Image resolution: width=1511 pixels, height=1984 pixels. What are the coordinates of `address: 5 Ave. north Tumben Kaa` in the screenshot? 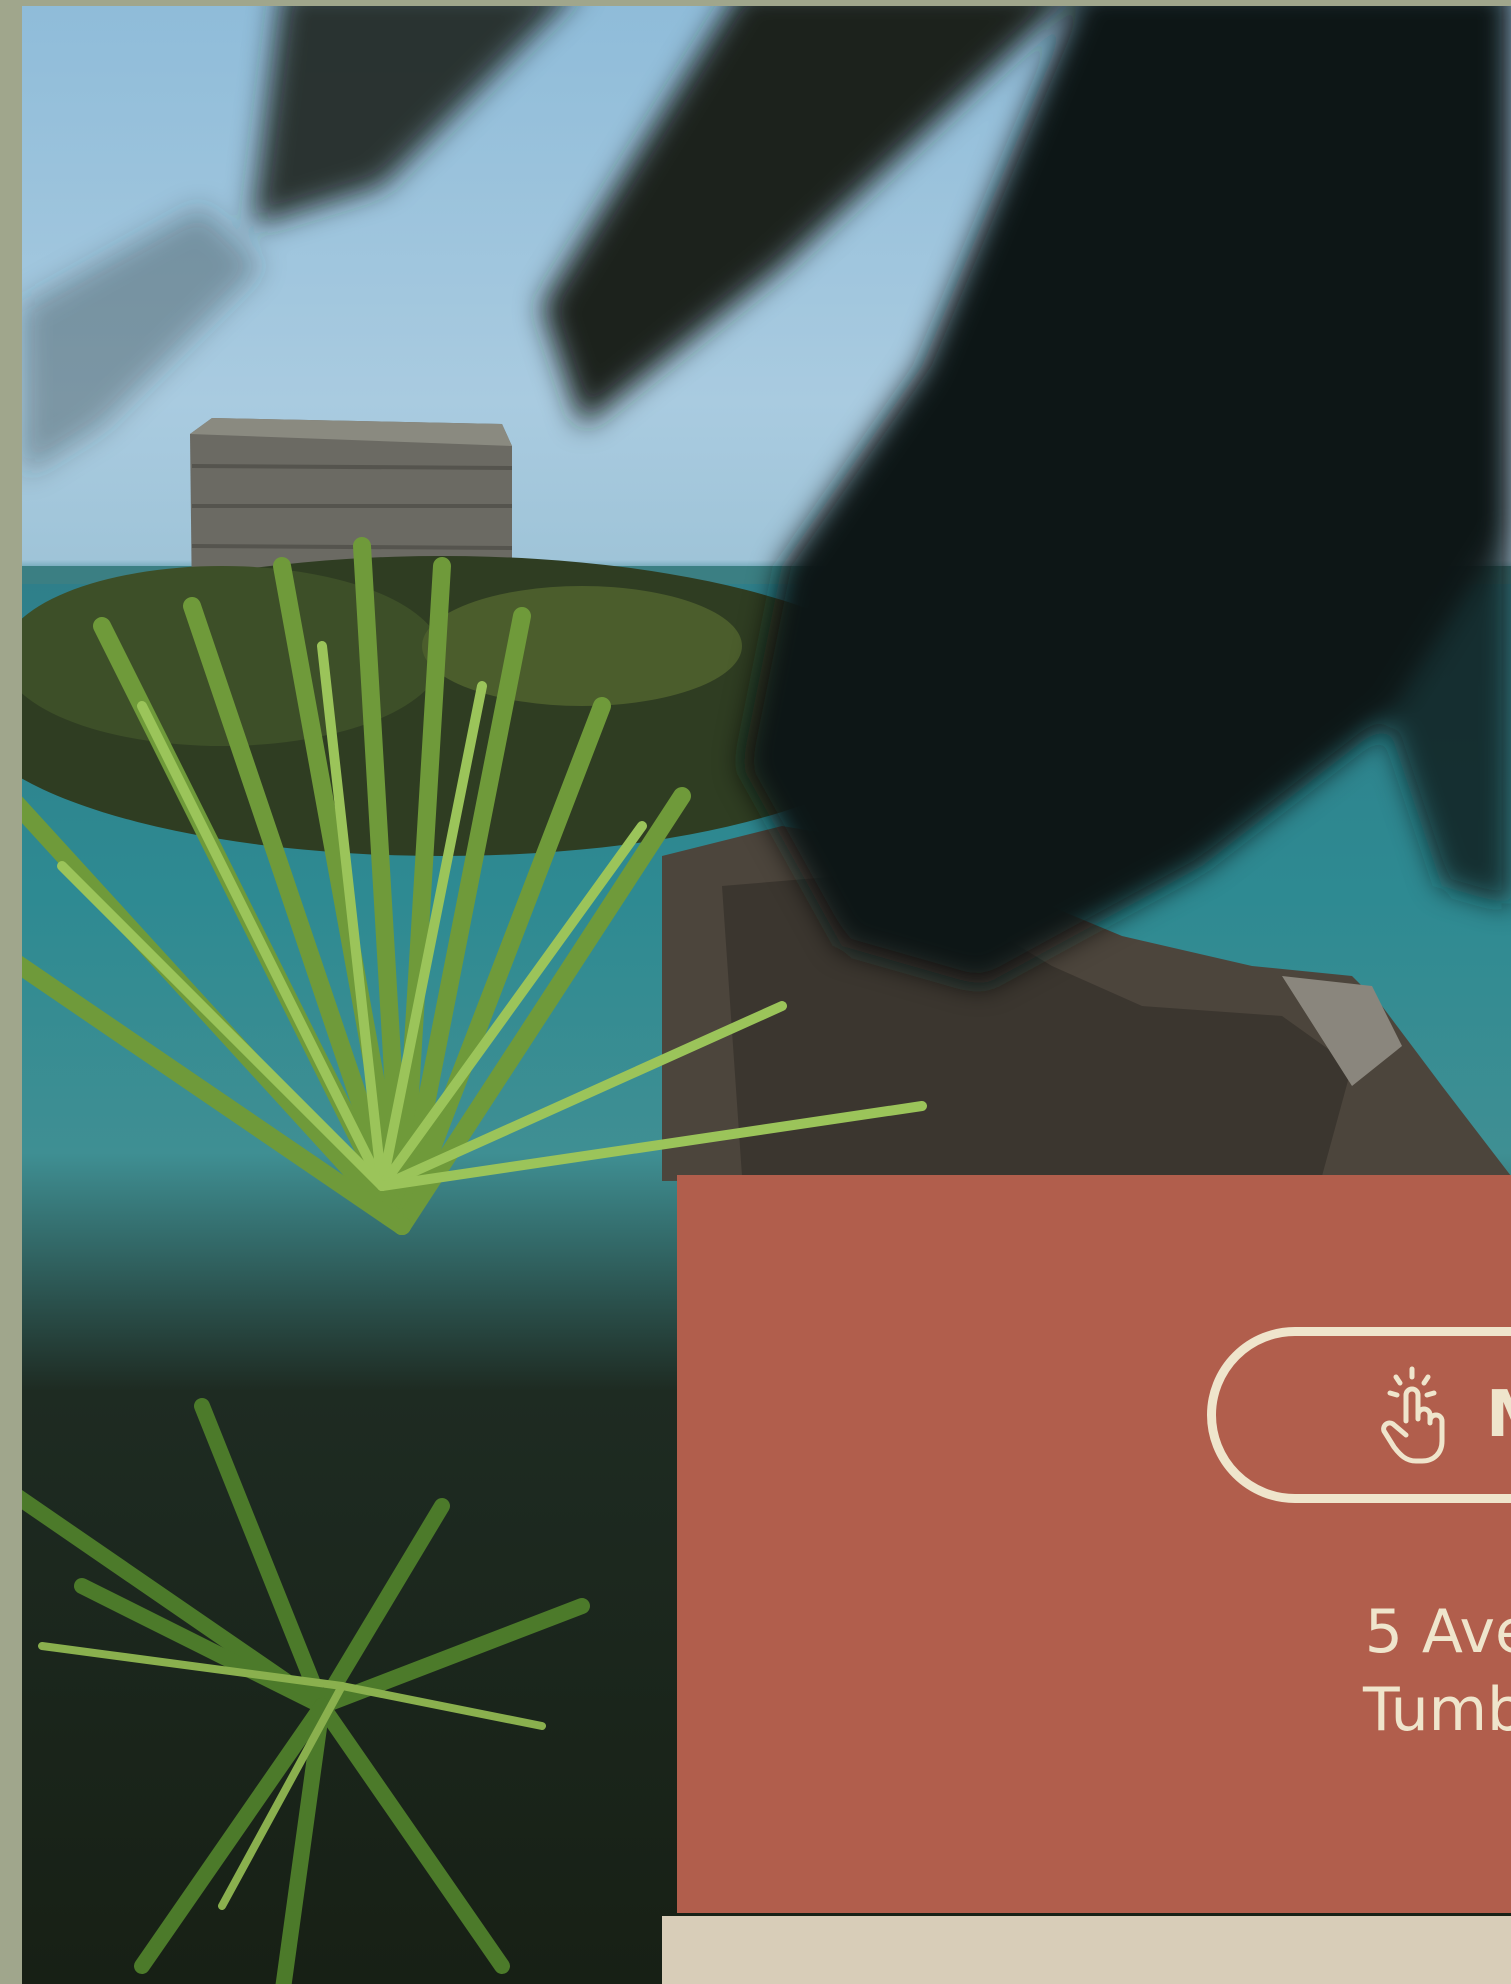 It's located at (1171, 1671).